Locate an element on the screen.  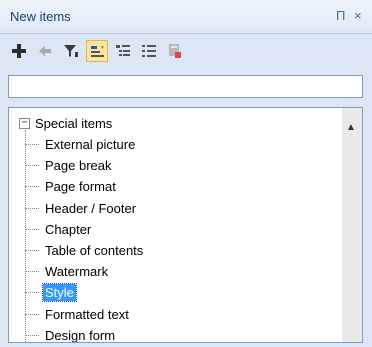
tree-item-label: Page format is located at coordinates (80, 187).